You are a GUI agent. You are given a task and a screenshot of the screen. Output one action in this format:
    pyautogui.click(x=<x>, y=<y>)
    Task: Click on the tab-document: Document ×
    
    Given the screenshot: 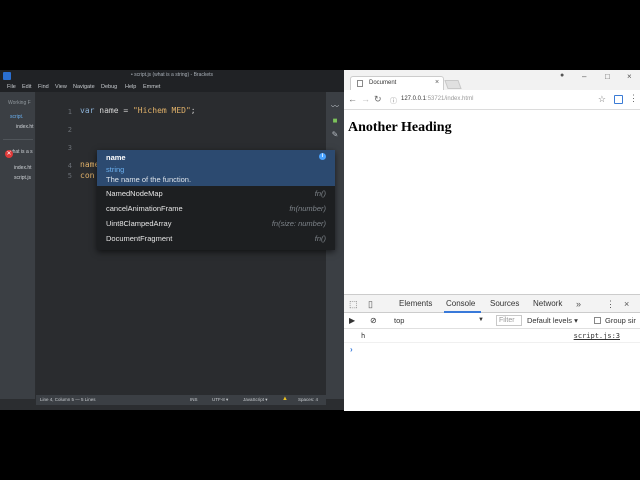 What is the action you would take?
    pyautogui.click(x=397, y=83)
    